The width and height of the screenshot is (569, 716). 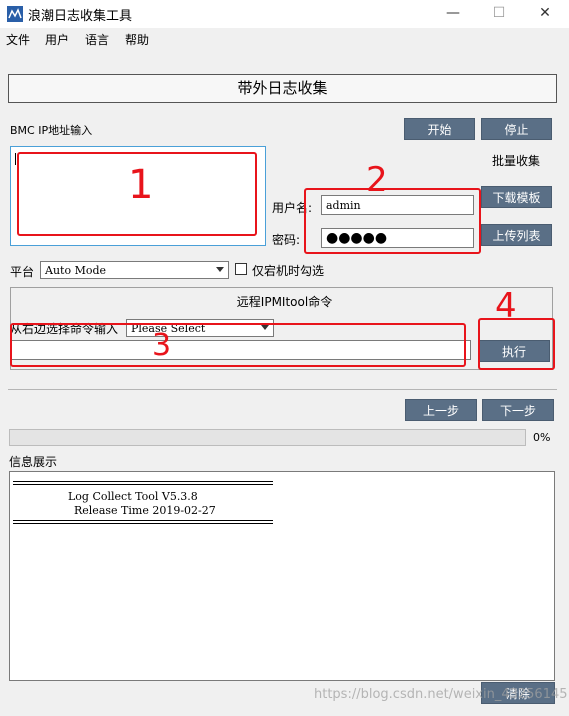 I want to click on menu-language: 语言, so click(x=97, y=39).